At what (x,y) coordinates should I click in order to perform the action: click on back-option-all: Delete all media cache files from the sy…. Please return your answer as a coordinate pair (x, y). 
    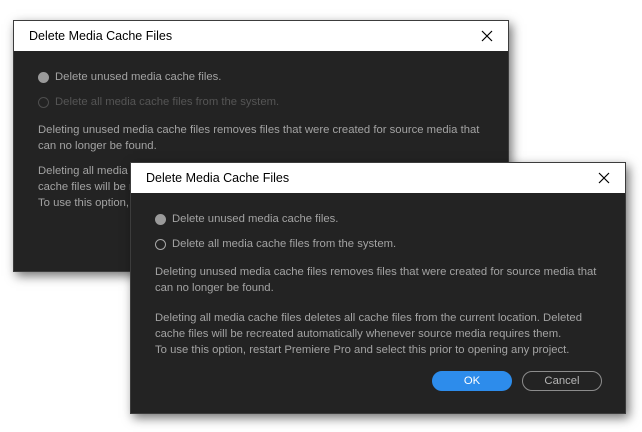
    Looking at the image, I should click on (273, 102).